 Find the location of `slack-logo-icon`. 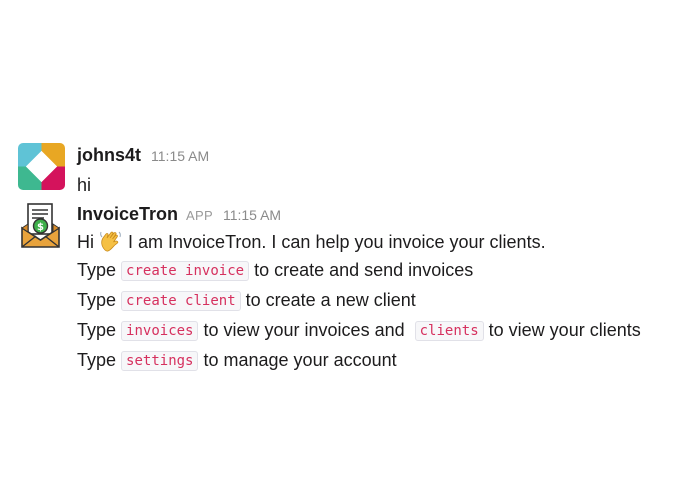

slack-logo-icon is located at coordinates (41, 166).